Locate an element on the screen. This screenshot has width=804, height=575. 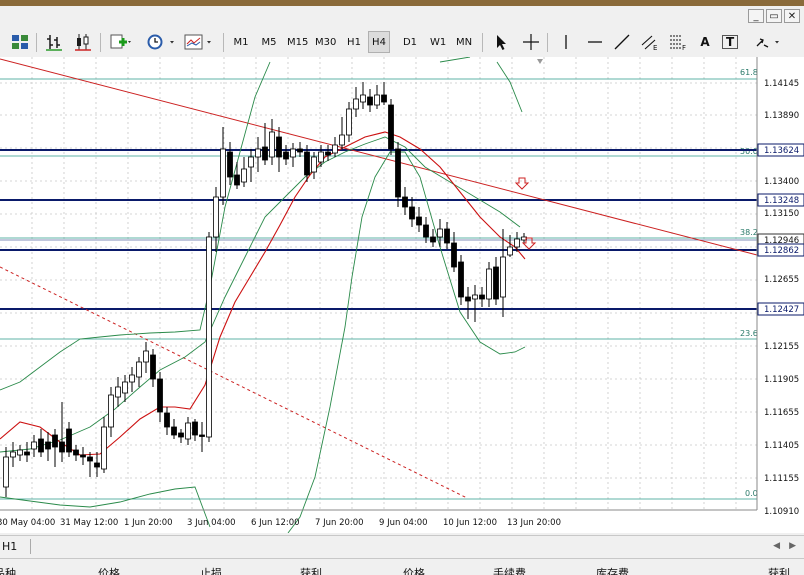
horizontal-line-icon is located at coordinates (595, 42).